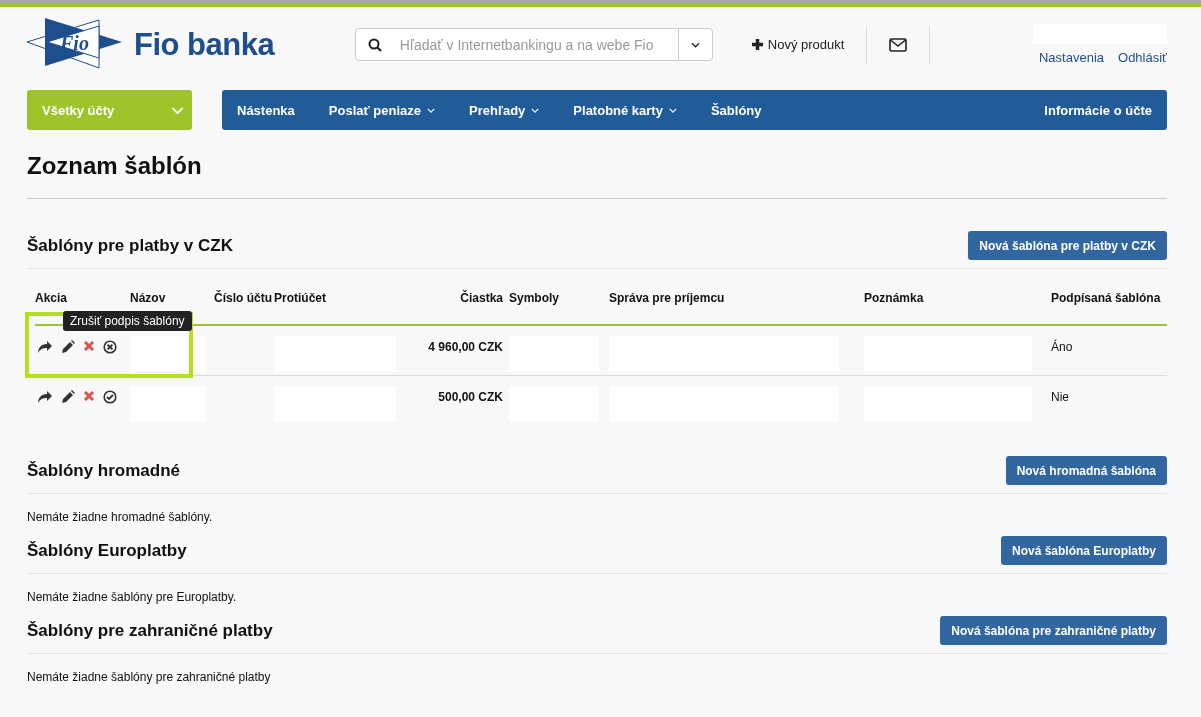 This screenshot has height=717, width=1201. What do you see at coordinates (625, 110) in the screenshot?
I see `nav-item: Platobné karty` at bounding box center [625, 110].